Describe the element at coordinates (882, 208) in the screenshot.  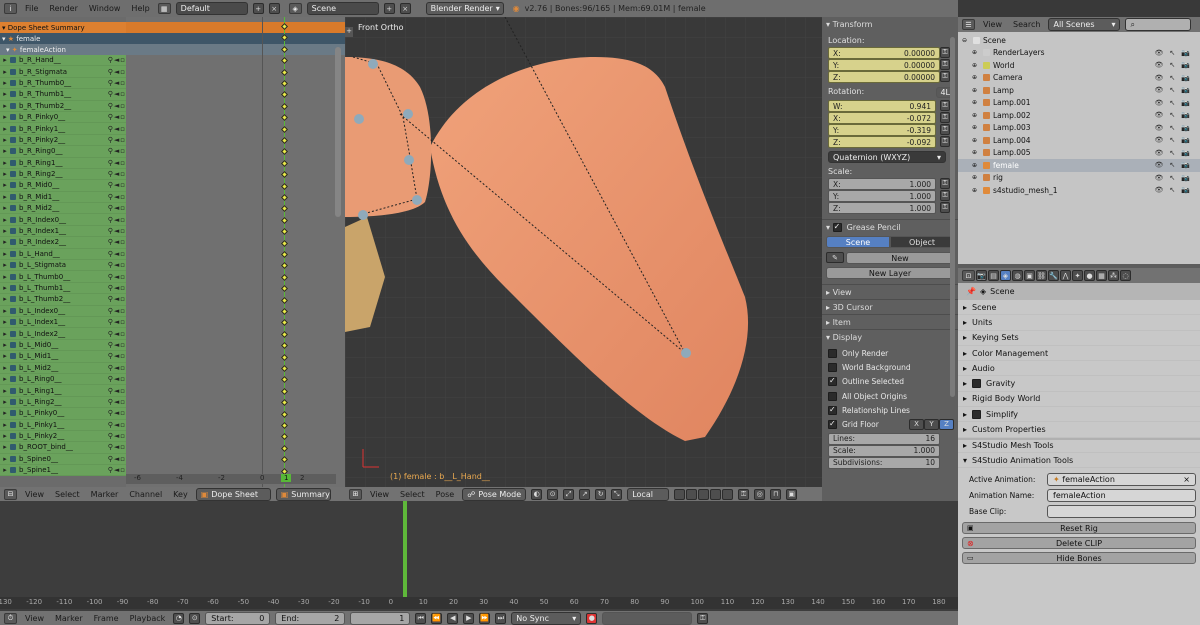
I see `numeric-field: Z: 1.000` at that location.